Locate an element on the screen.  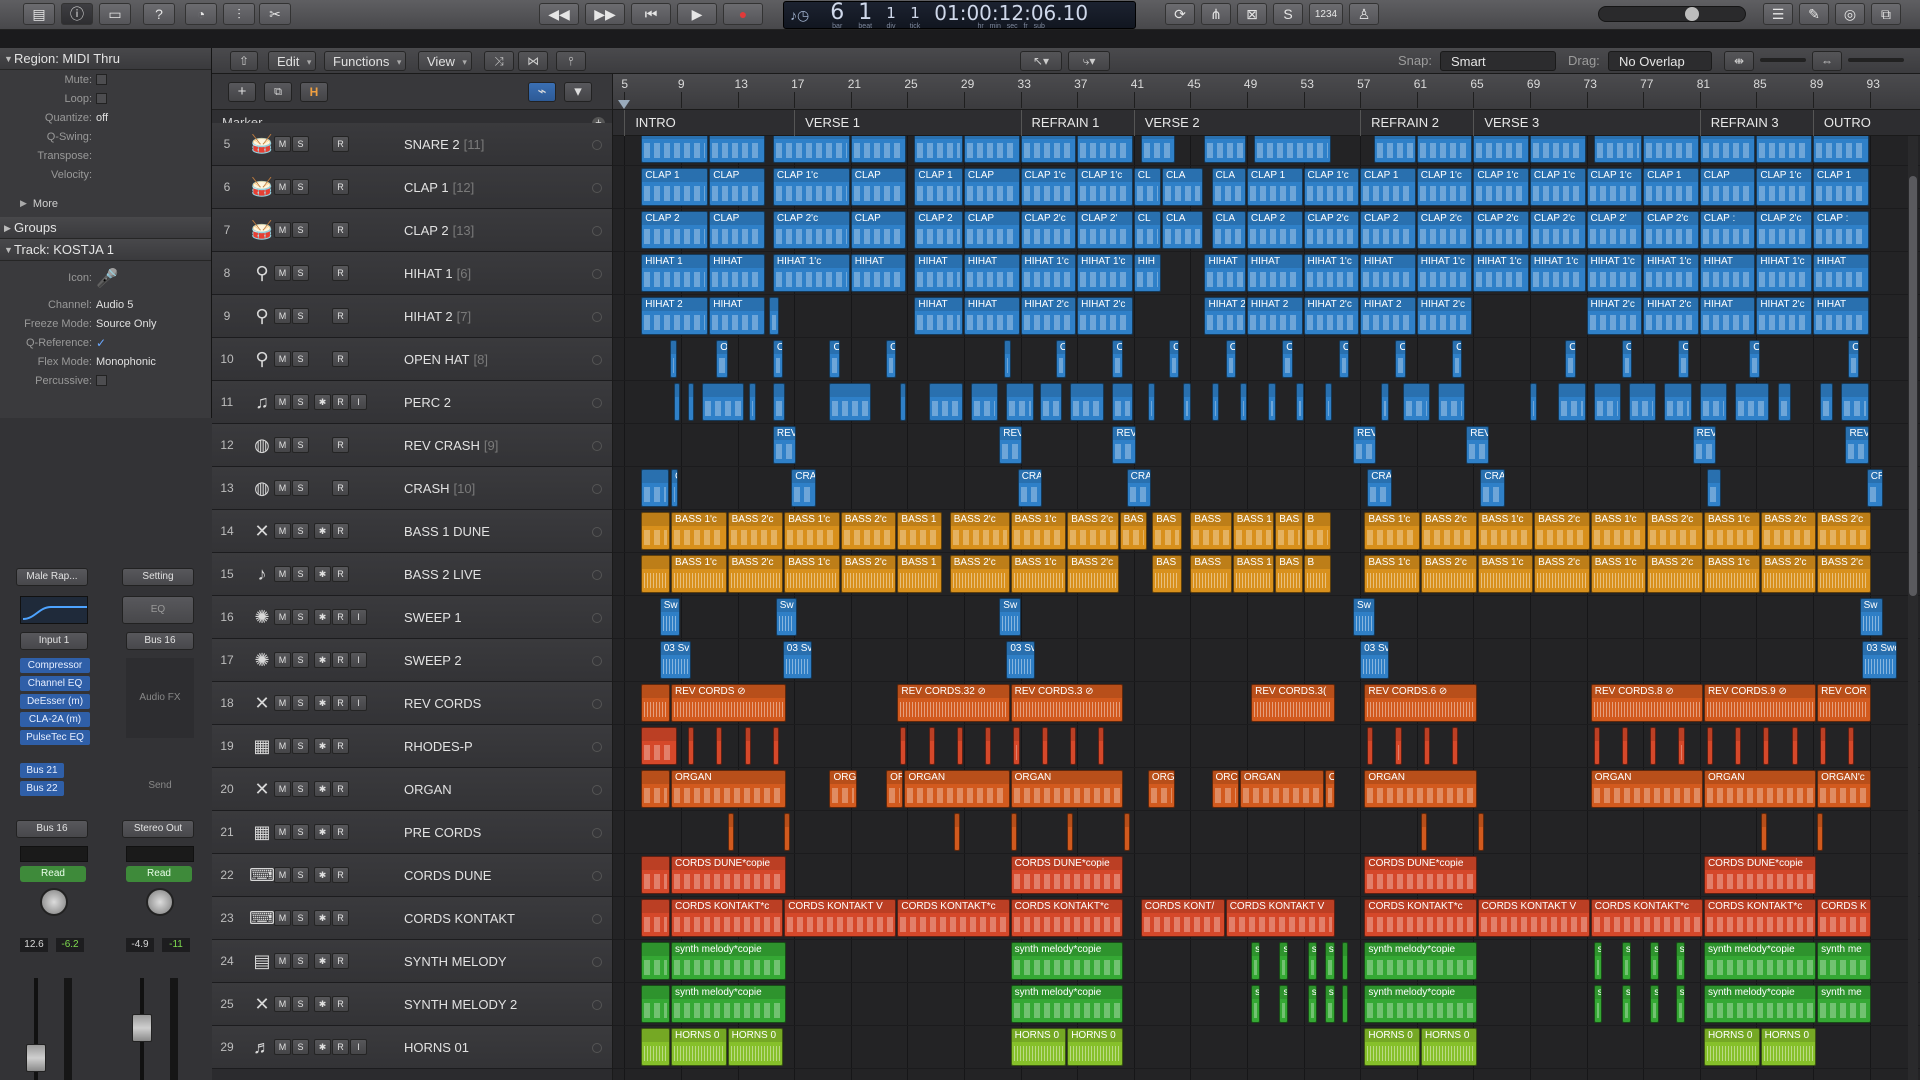
group-slot is located at coordinates (160, 854).